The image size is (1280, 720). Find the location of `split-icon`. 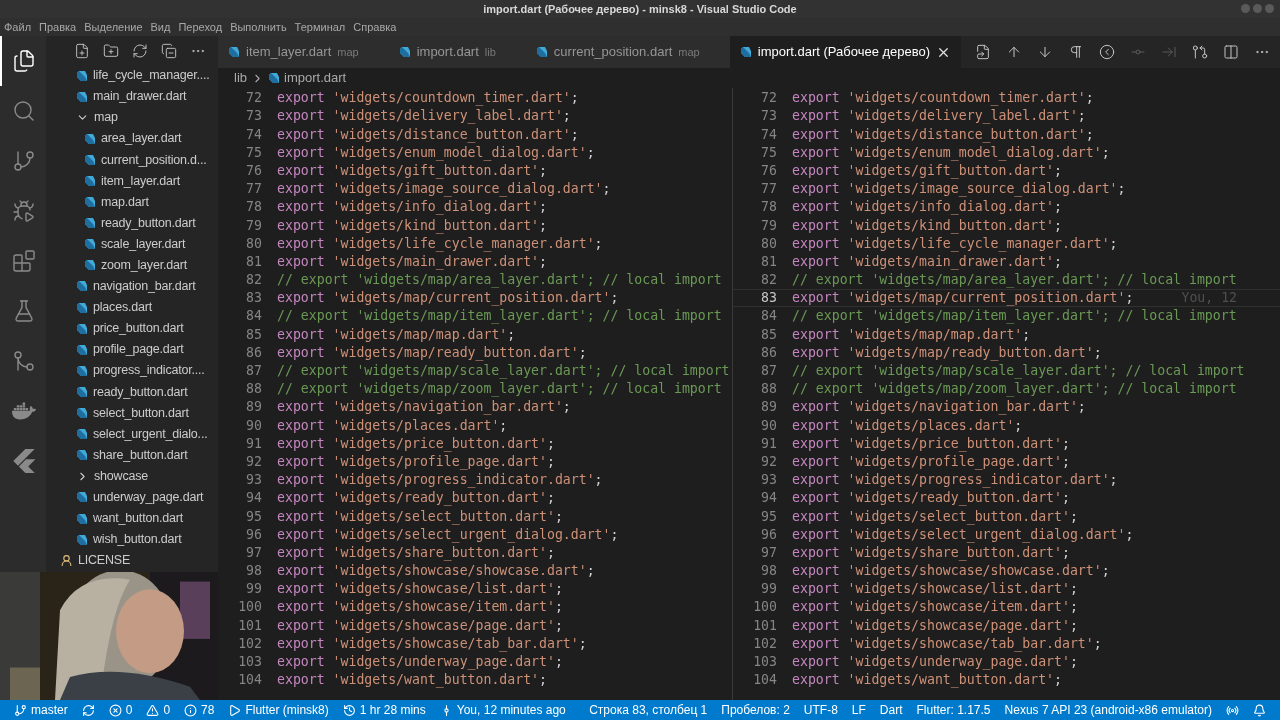

split-icon is located at coordinates (1231, 52).